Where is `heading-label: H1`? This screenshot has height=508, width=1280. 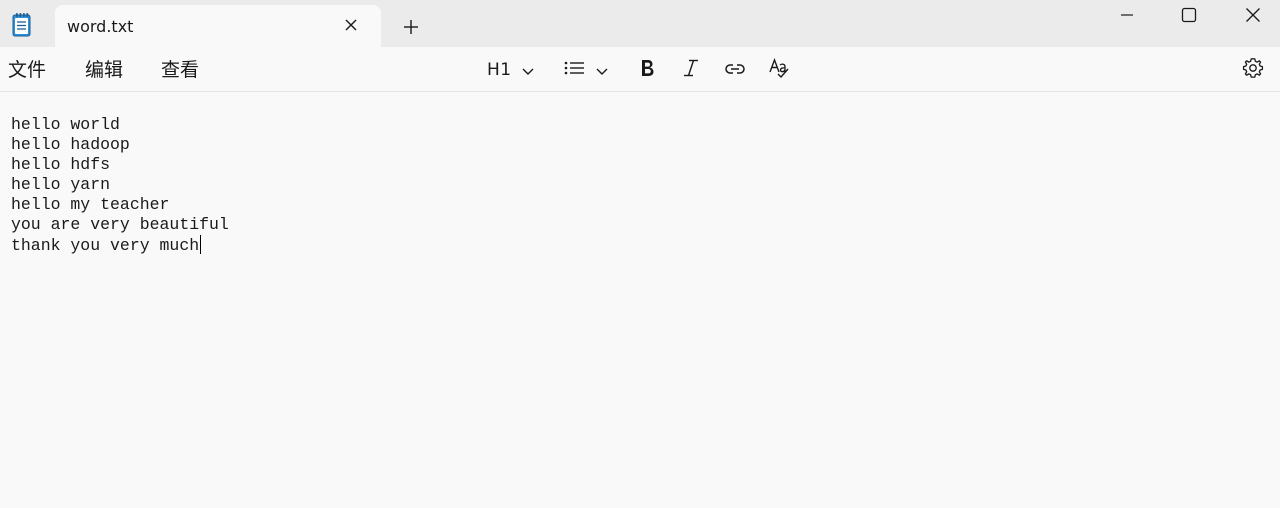
heading-label: H1 is located at coordinates (499, 70).